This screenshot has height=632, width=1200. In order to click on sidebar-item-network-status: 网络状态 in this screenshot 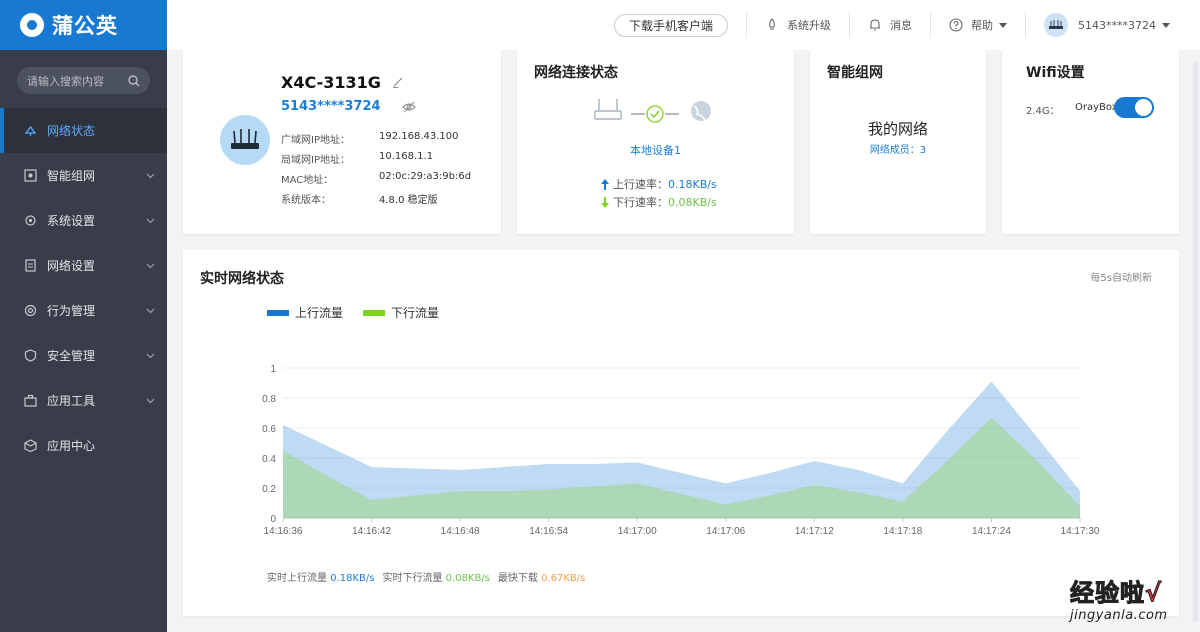, I will do `click(83, 130)`.